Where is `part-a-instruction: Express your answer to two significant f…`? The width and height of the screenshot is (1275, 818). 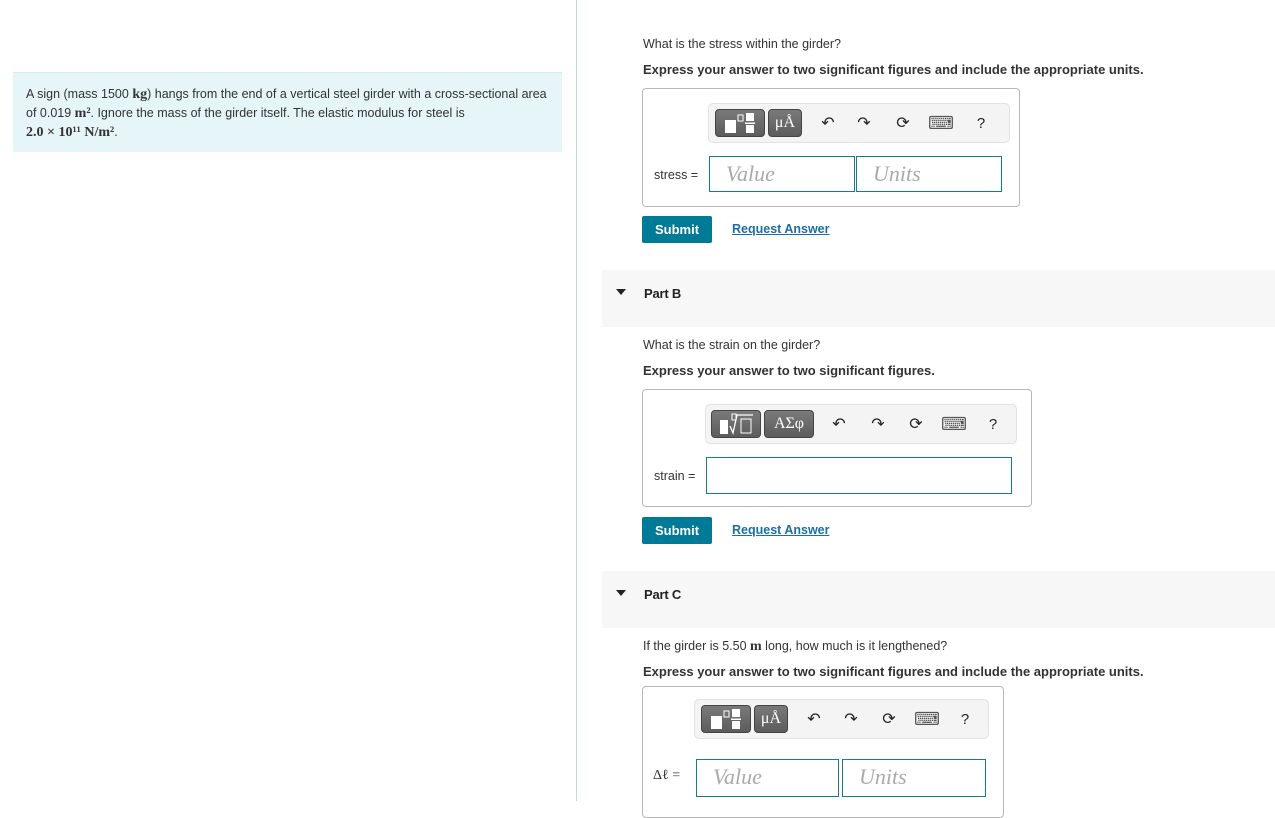
part-a-instruction: Express your answer to two significant f… is located at coordinates (893, 69).